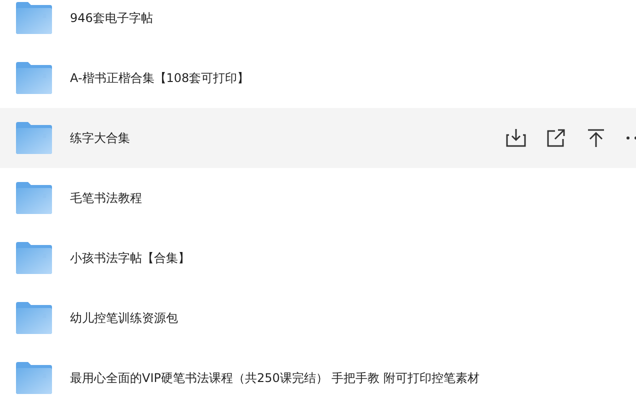 The width and height of the screenshot is (636, 404). I want to click on folder-name: 毛笔书法教程, so click(106, 198).